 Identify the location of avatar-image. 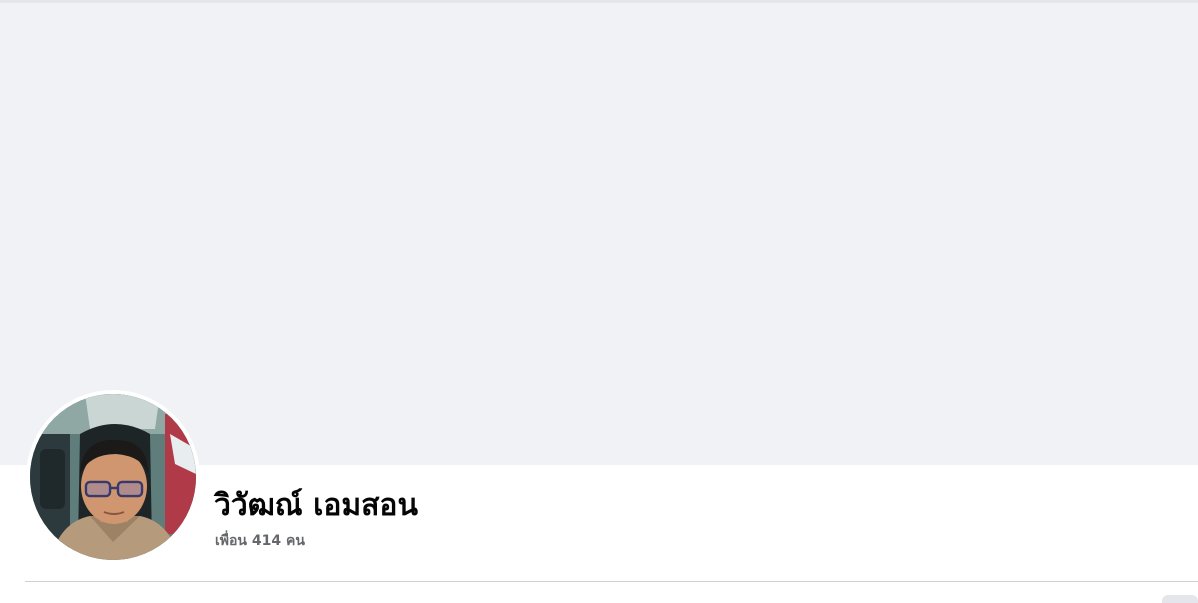
(113, 477).